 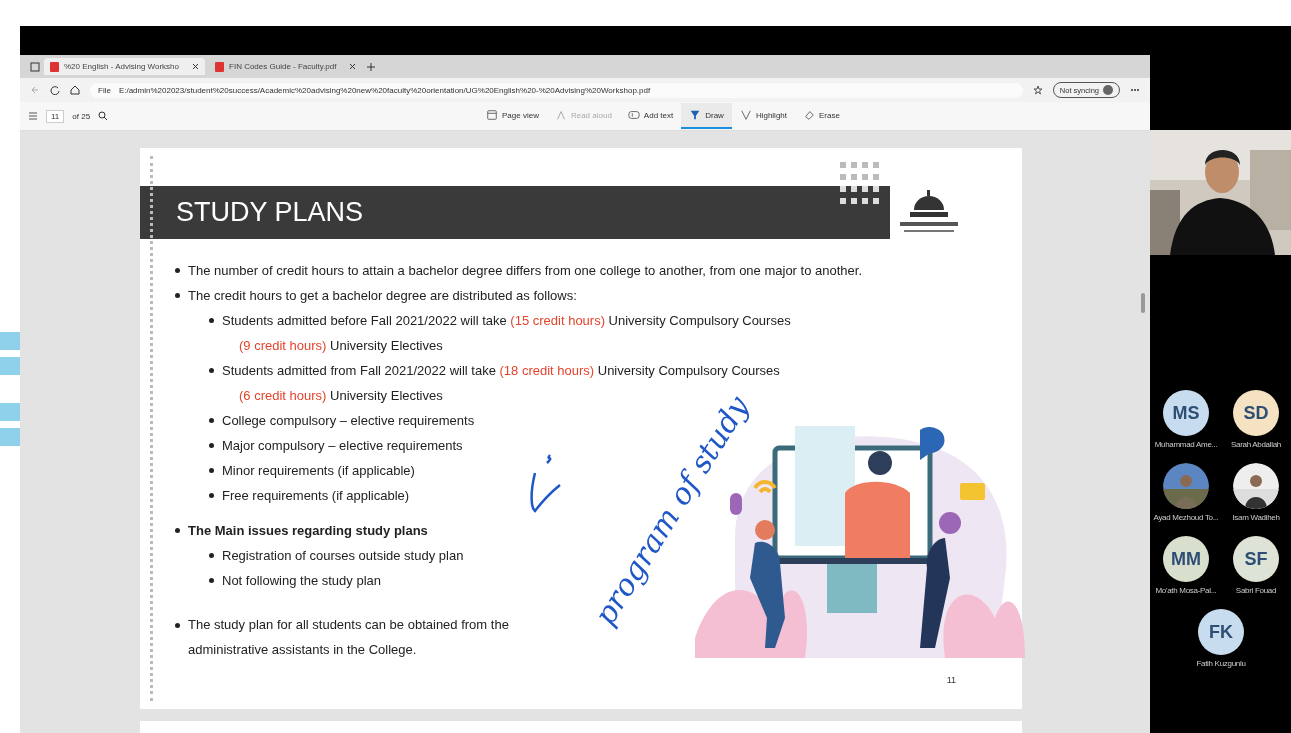 What do you see at coordinates (301, 580) in the screenshot?
I see `bullet-text: Not following the study plan` at bounding box center [301, 580].